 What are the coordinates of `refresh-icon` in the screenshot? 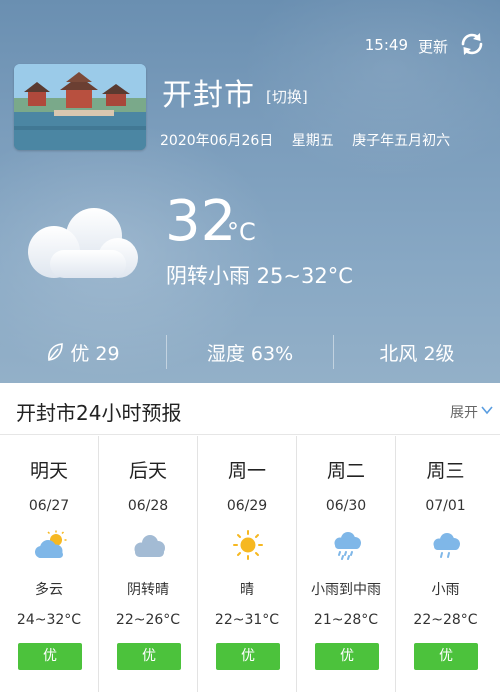 It's located at (472, 44).